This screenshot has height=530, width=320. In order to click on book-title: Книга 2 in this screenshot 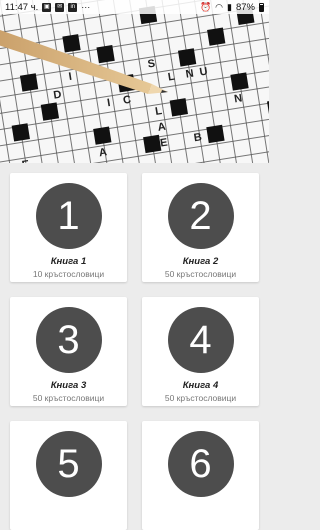, I will do `click(200, 261)`.